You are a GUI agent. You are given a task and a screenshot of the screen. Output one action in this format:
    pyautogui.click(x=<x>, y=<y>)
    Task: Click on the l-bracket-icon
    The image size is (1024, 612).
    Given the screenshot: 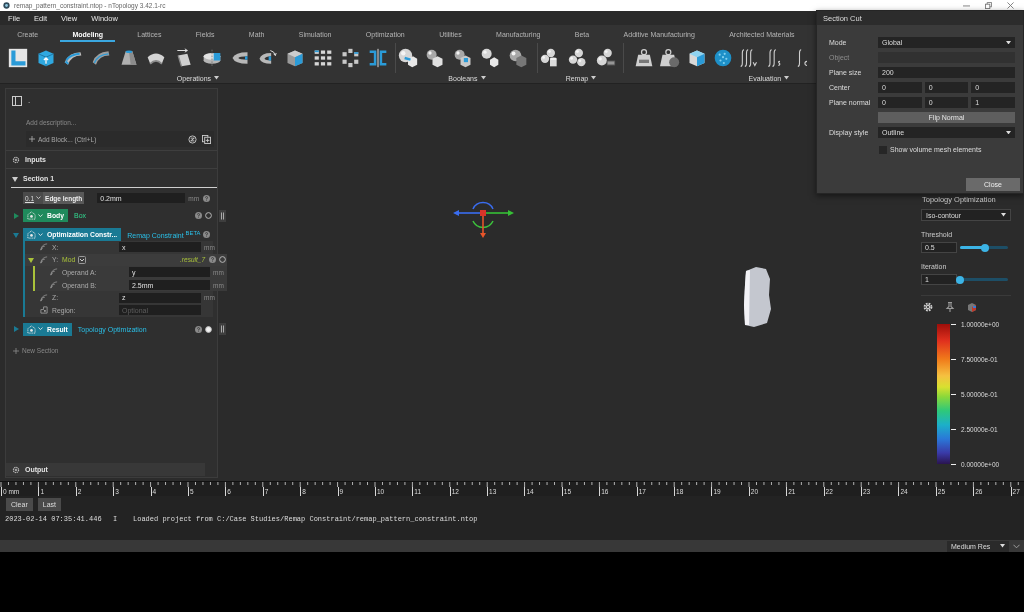 What is the action you would take?
    pyautogui.click(x=18, y=58)
    